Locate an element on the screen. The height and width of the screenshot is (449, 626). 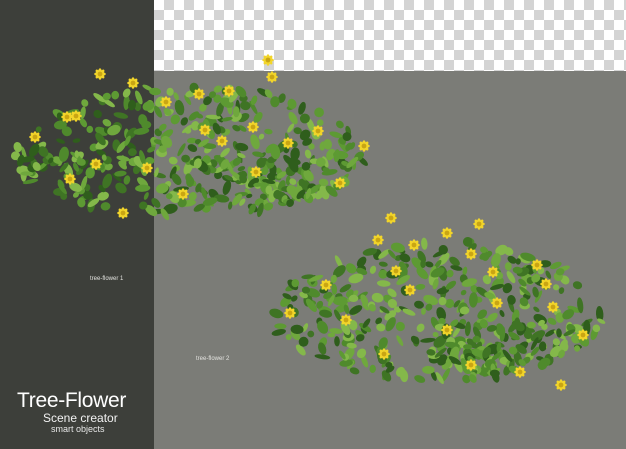
brand-title: Tree-Flower is located at coordinates (72, 400).